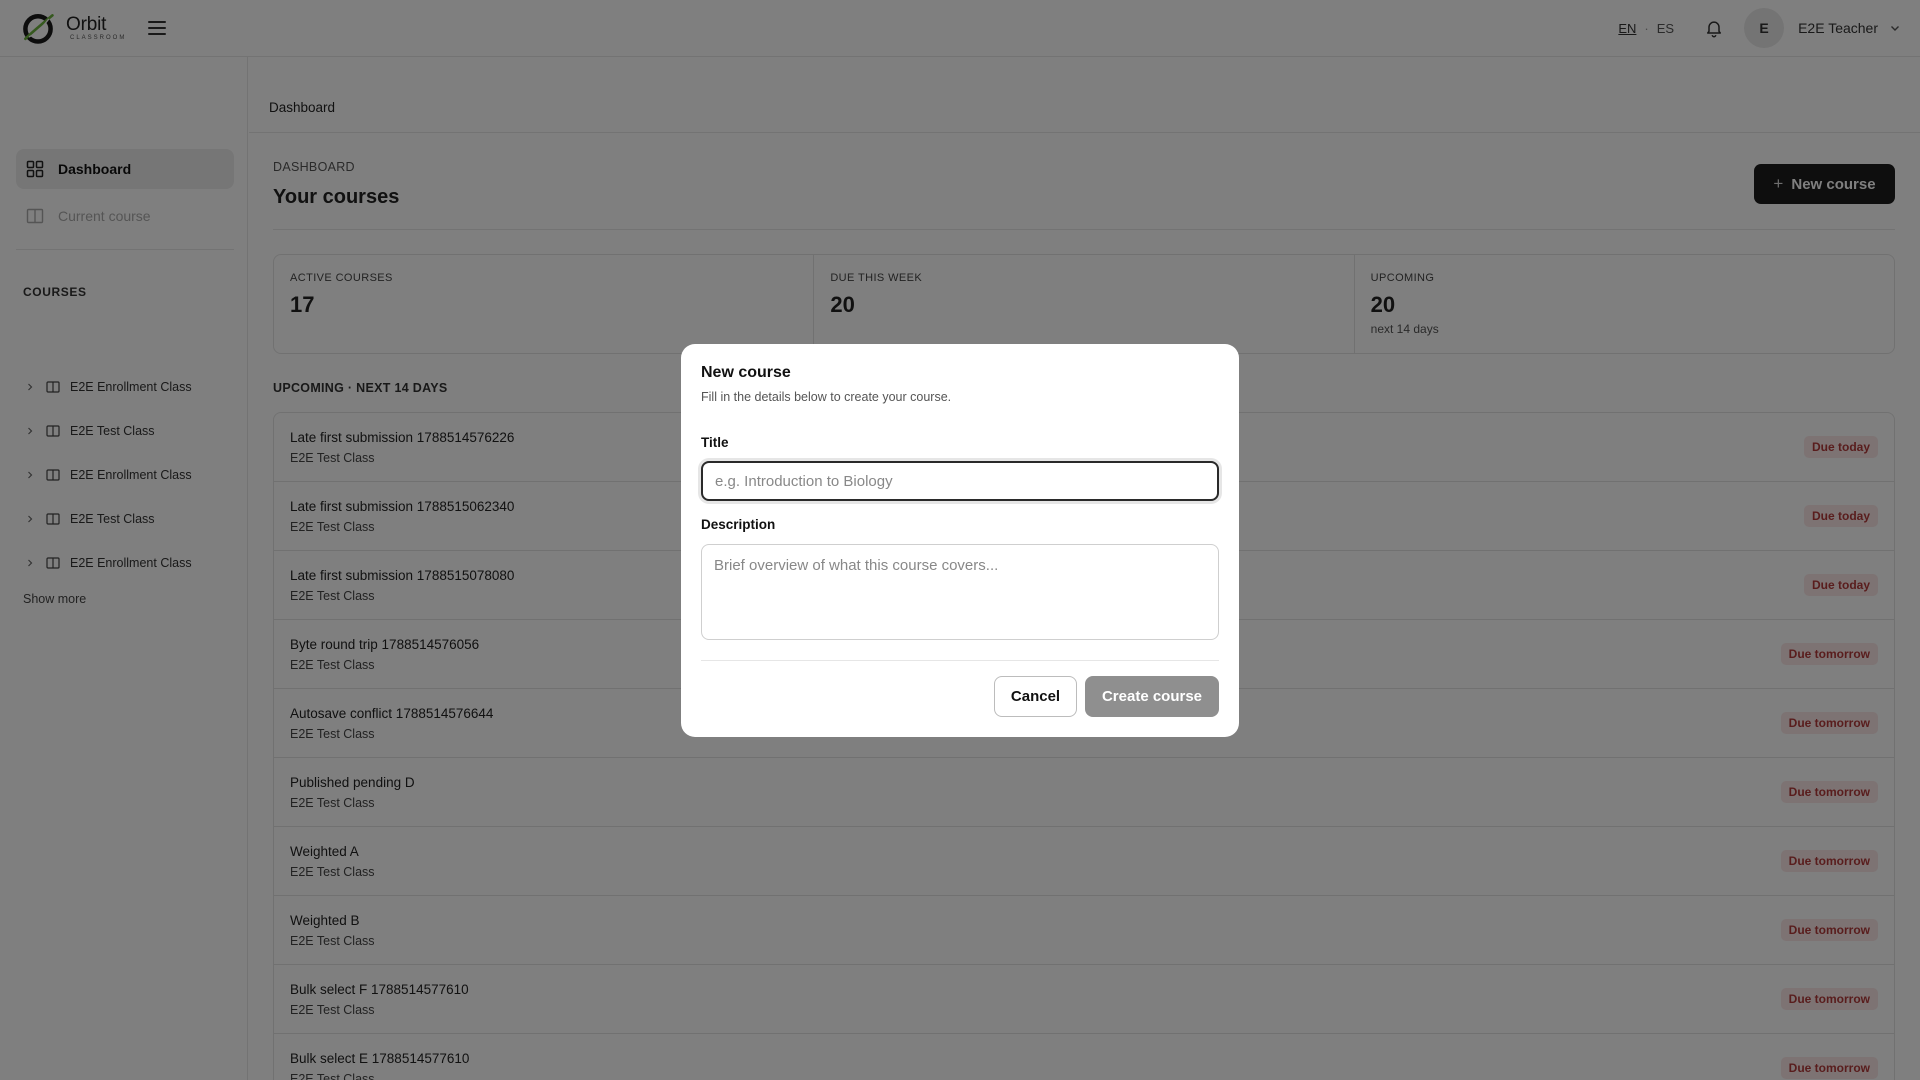  Describe the element at coordinates (1035, 696) in the screenshot. I see `cancel-button: Cancel` at that location.